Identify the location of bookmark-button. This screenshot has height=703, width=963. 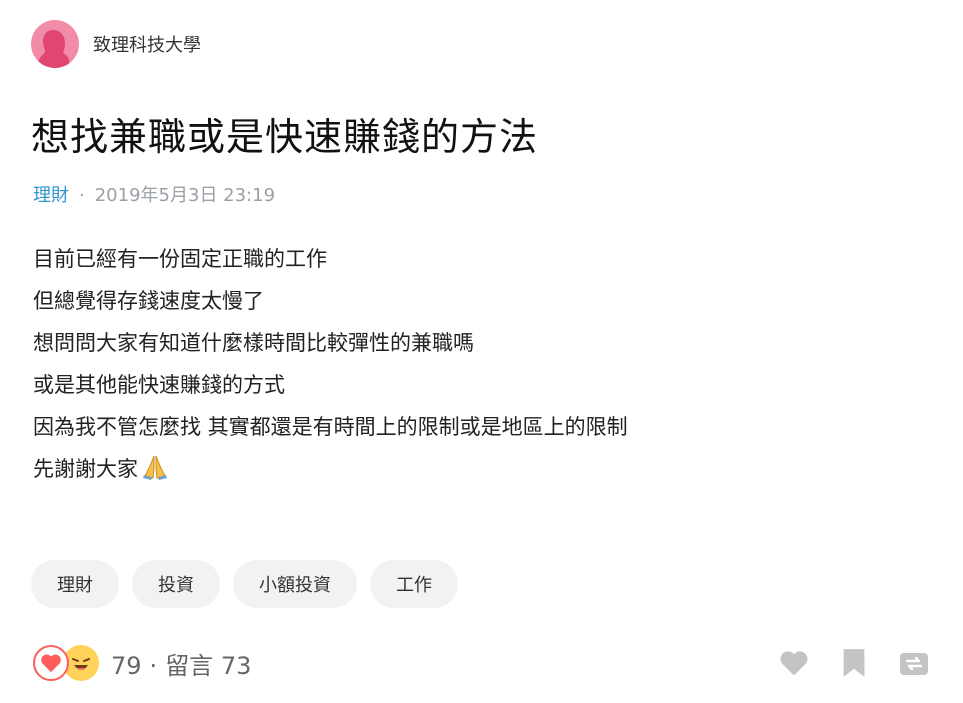
(854, 663).